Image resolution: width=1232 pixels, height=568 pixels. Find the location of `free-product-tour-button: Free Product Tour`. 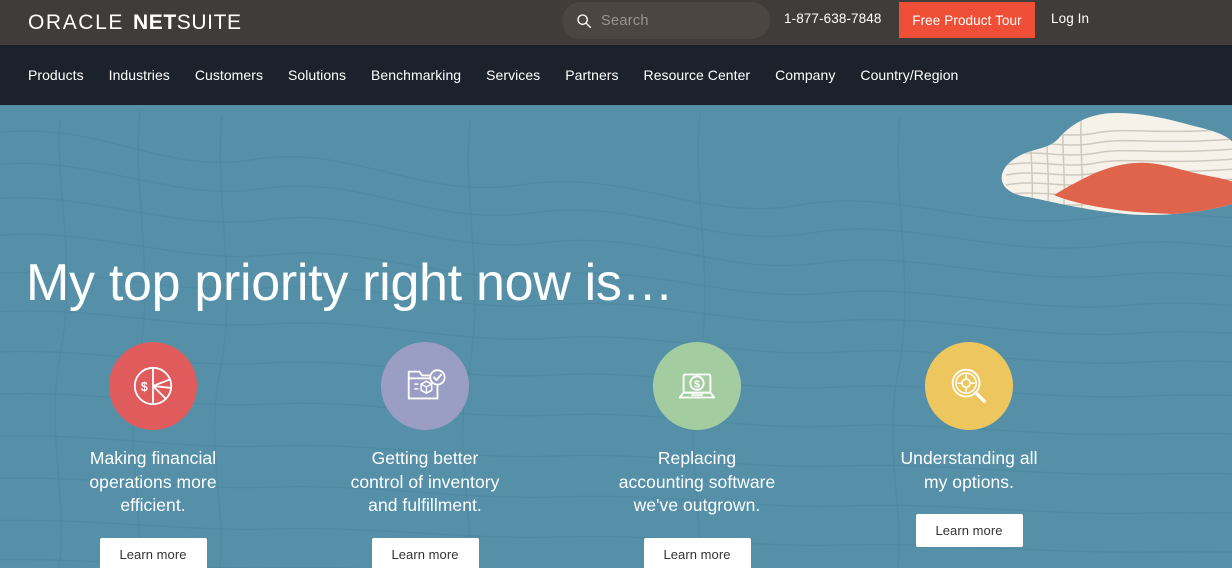

free-product-tour-button: Free Product Tour is located at coordinates (967, 20).